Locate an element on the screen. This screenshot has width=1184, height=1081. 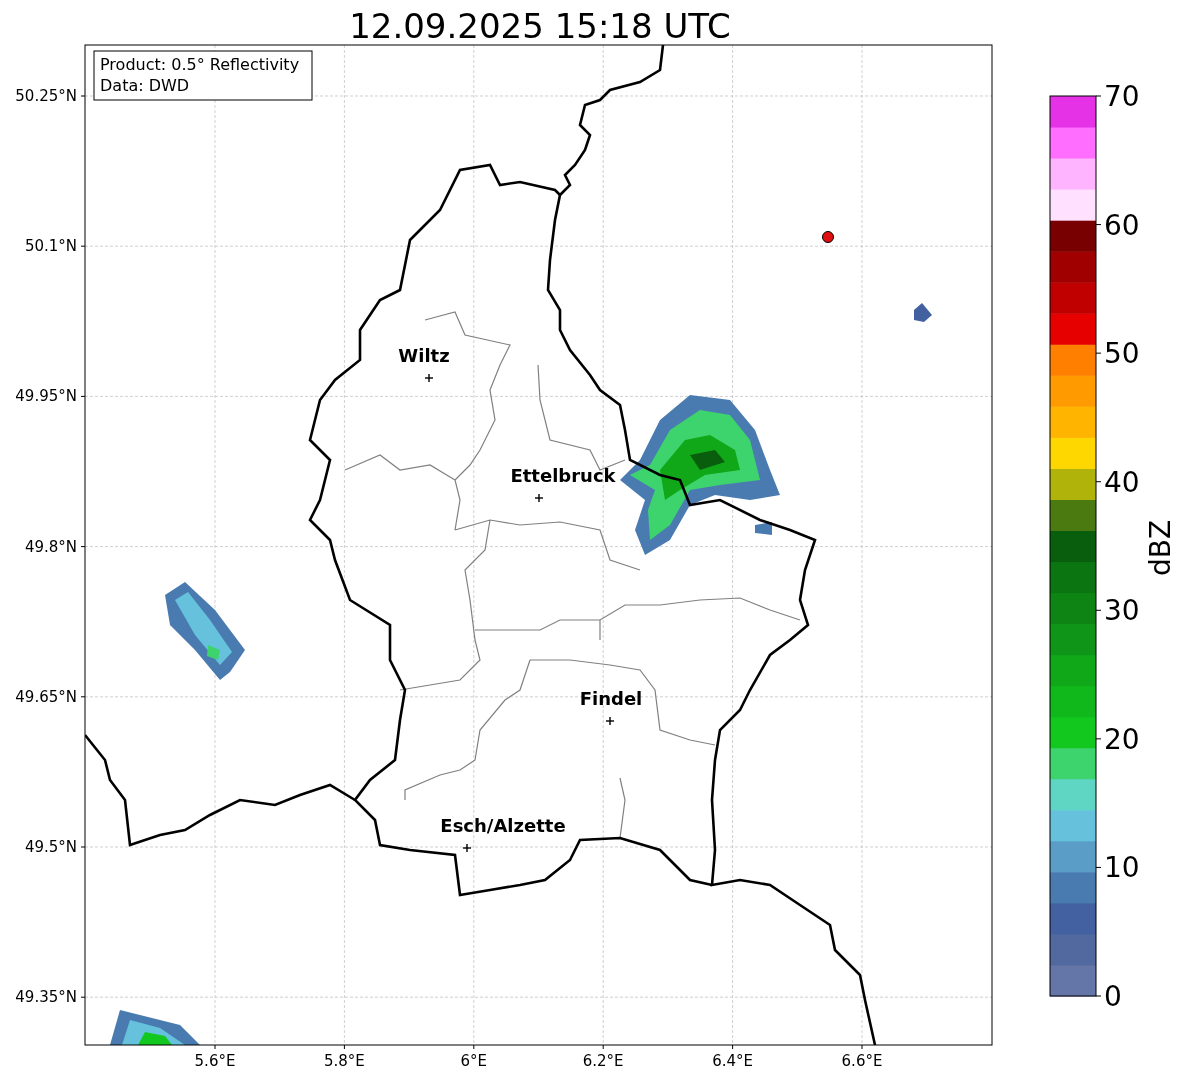
city-label: Esch/Alzette is located at coordinates (503, 825).